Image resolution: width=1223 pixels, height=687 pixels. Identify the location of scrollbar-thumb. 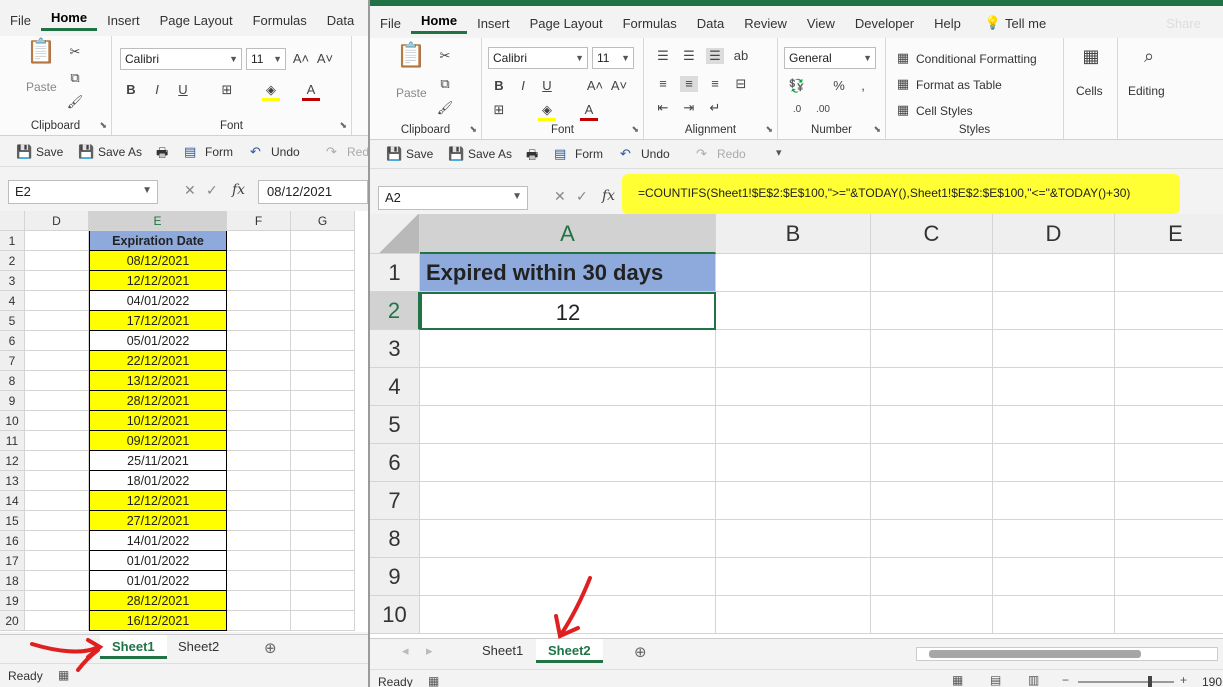
(1035, 654).